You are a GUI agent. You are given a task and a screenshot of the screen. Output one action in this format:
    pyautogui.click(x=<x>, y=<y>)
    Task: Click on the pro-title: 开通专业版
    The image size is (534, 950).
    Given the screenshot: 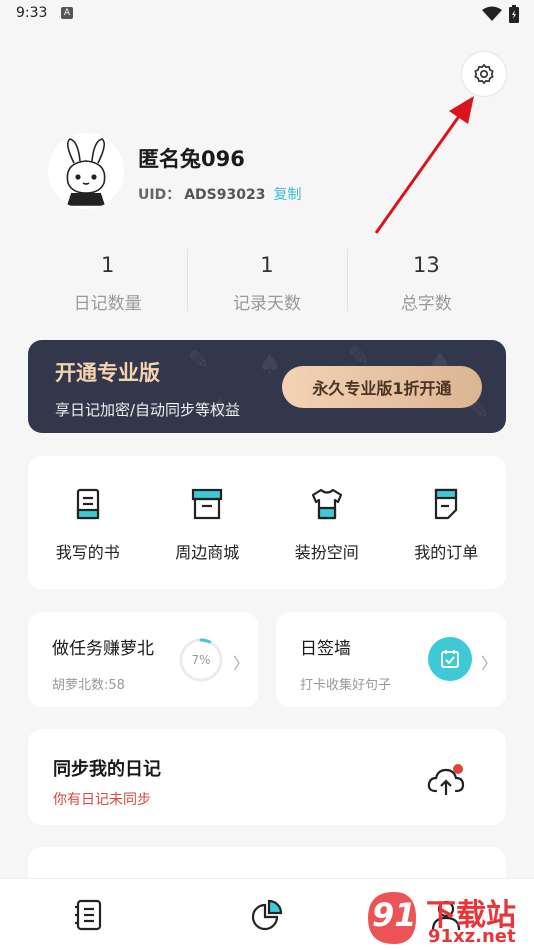 What is the action you would take?
    pyautogui.click(x=107, y=373)
    